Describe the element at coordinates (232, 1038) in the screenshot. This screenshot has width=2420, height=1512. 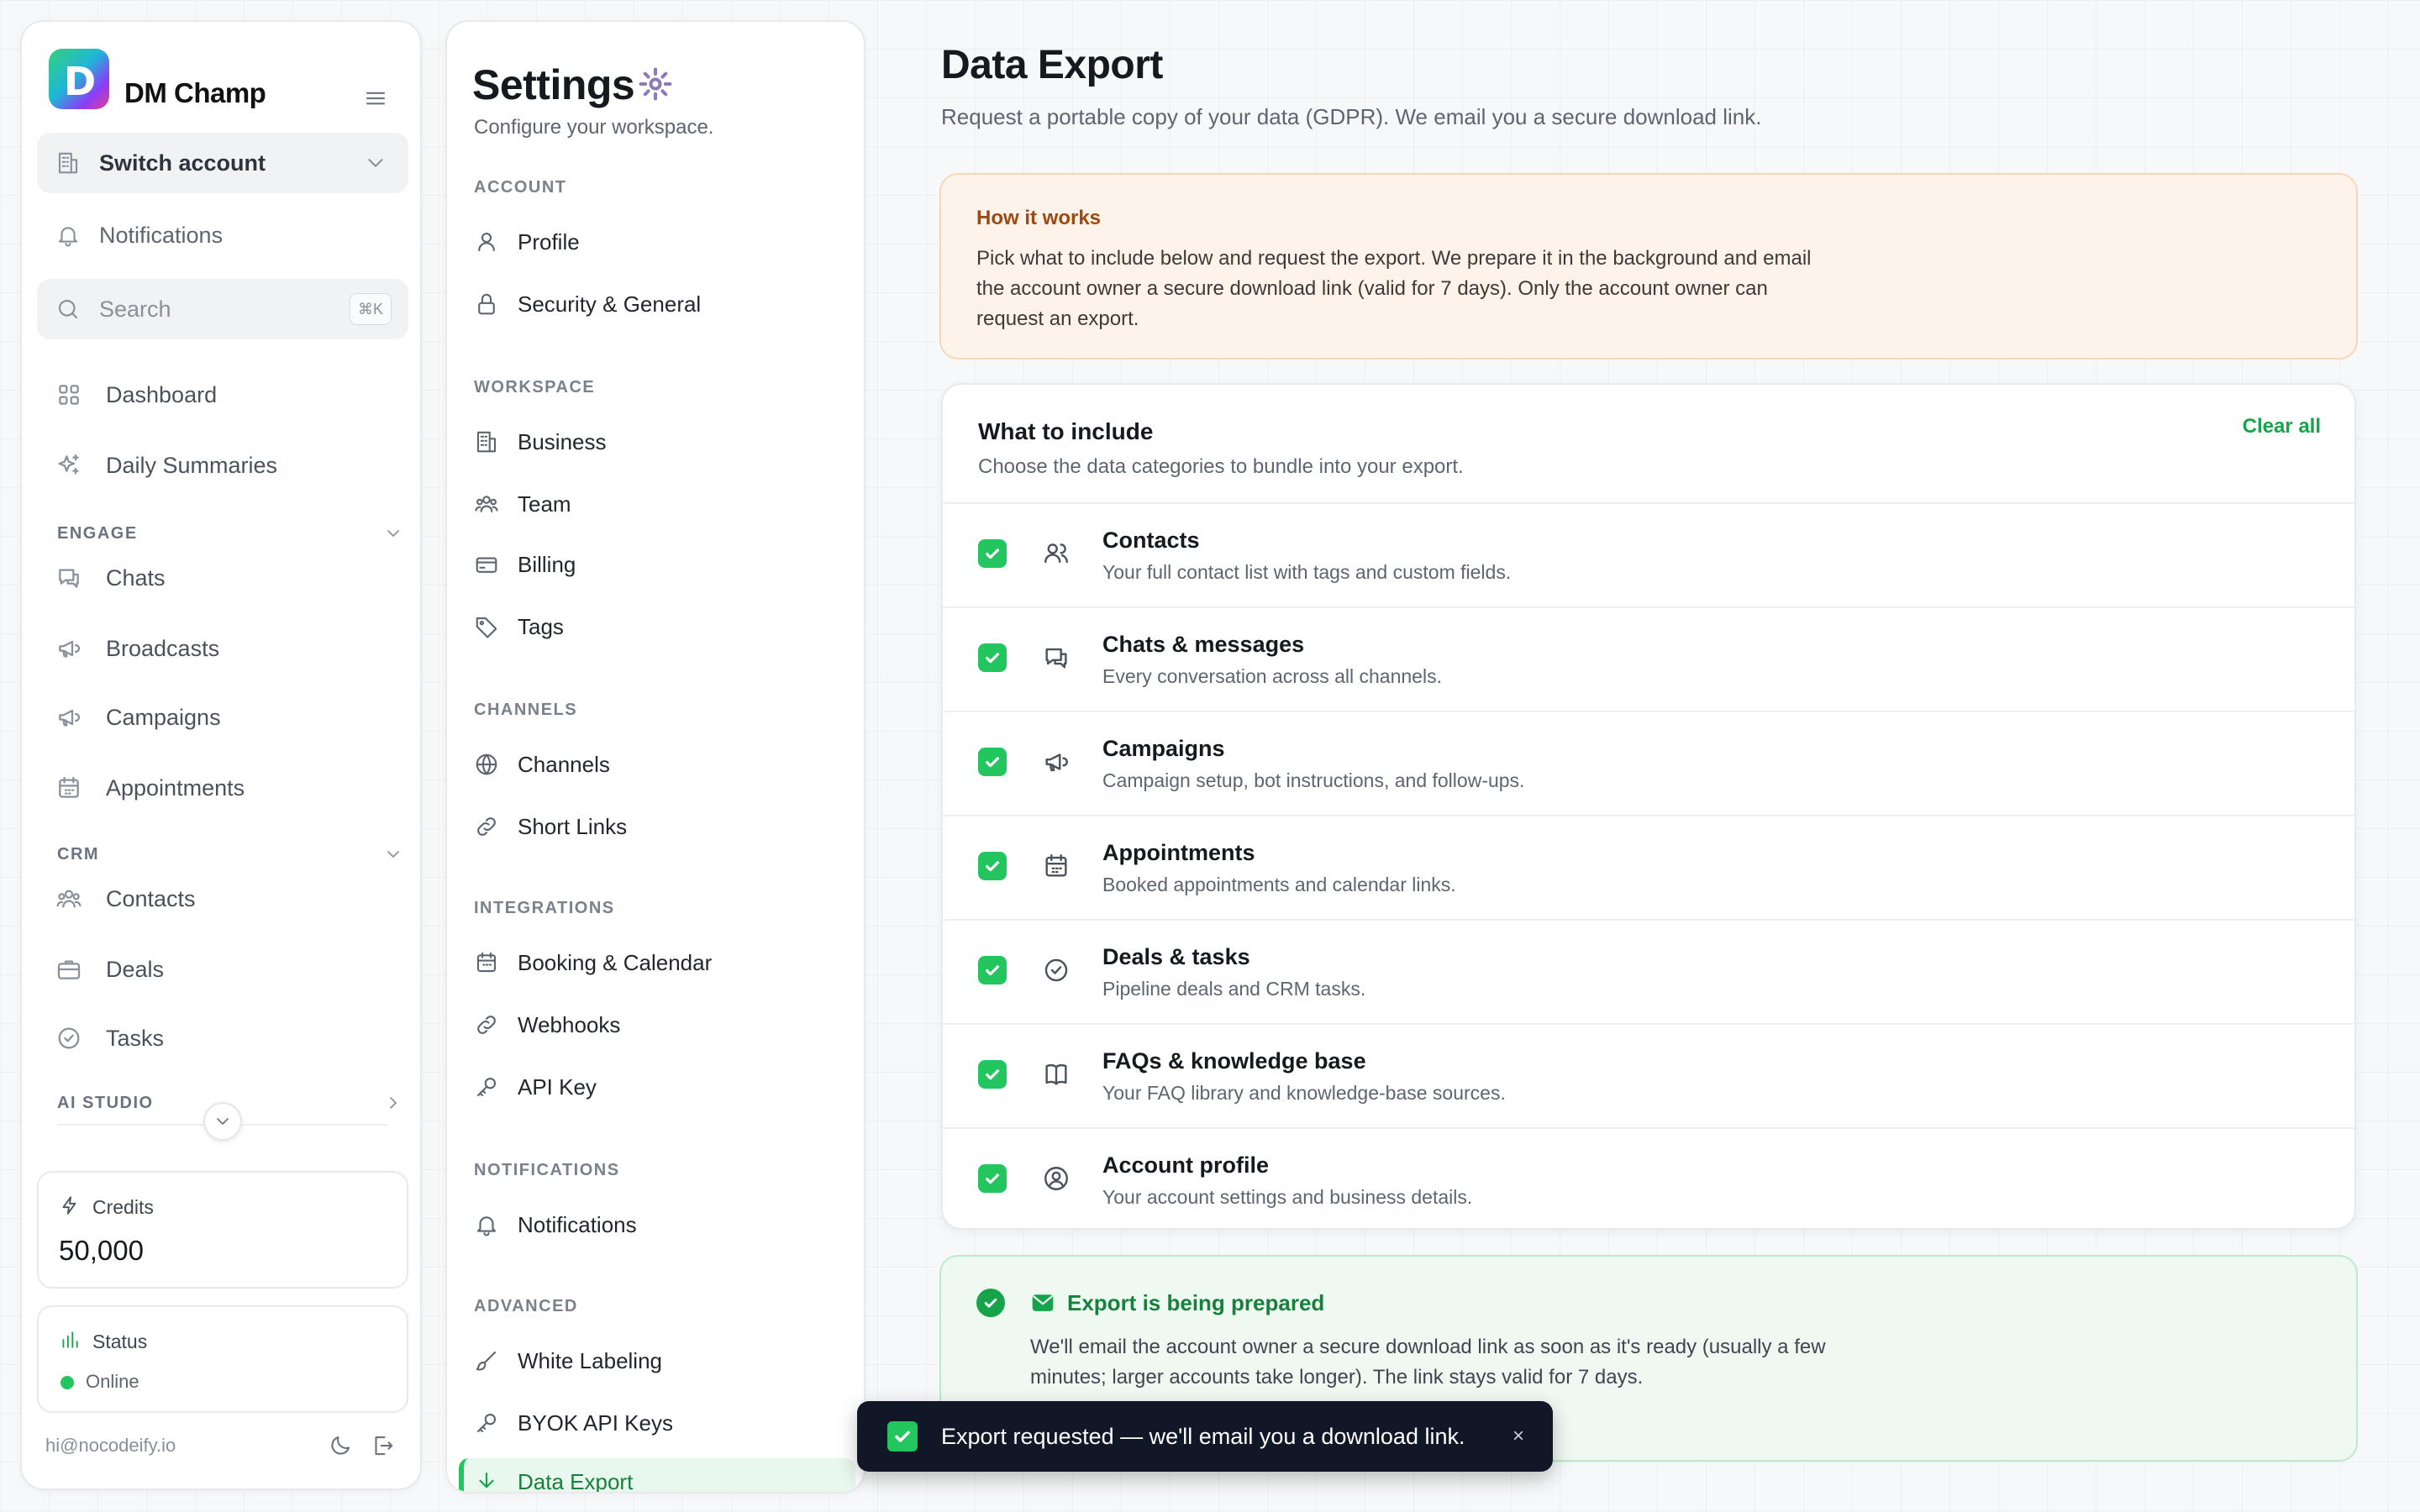
I see `sidebar-item-tasks: Tasks` at that location.